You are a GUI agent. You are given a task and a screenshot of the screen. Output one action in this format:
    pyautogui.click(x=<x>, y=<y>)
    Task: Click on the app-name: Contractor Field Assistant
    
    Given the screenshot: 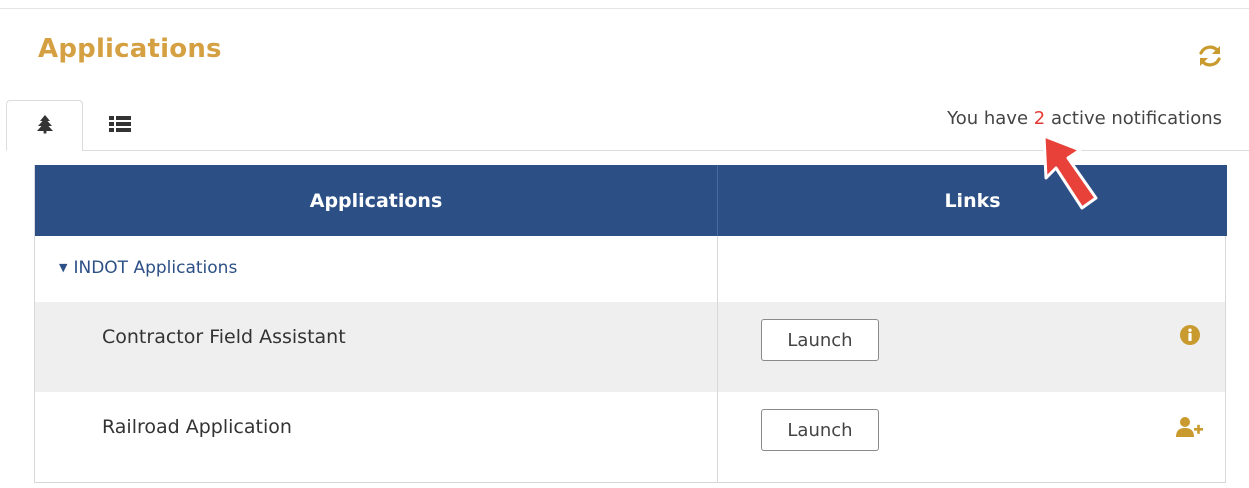 What is the action you would take?
    pyautogui.click(x=224, y=337)
    